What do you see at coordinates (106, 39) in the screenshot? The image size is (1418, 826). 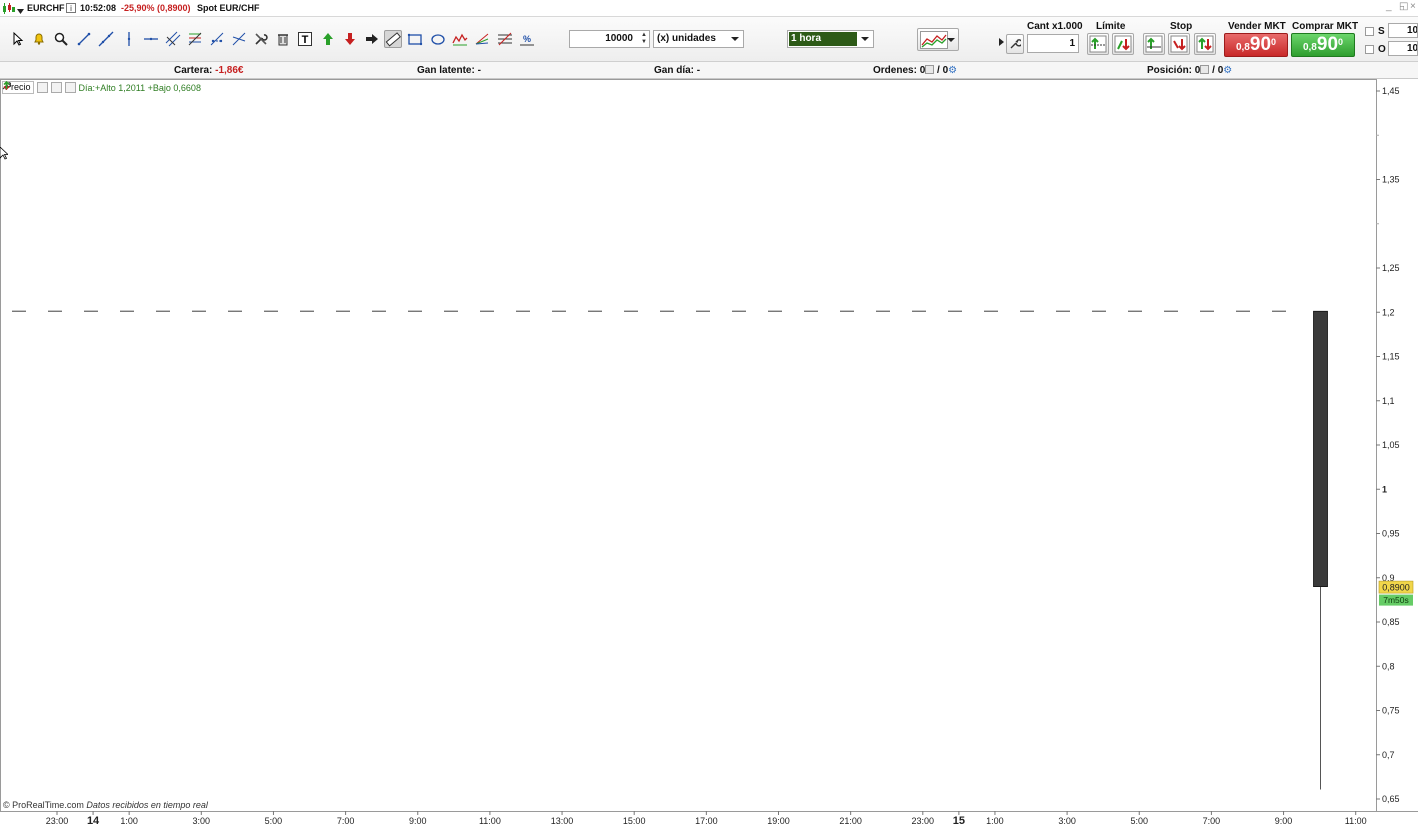 I see `line-icon` at bounding box center [106, 39].